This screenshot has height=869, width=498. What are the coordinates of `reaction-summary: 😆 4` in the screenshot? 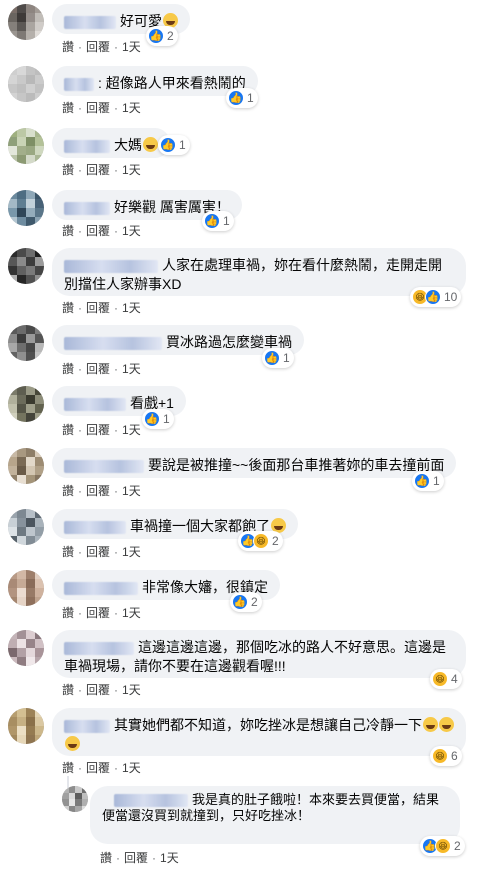 It's located at (446, 679).